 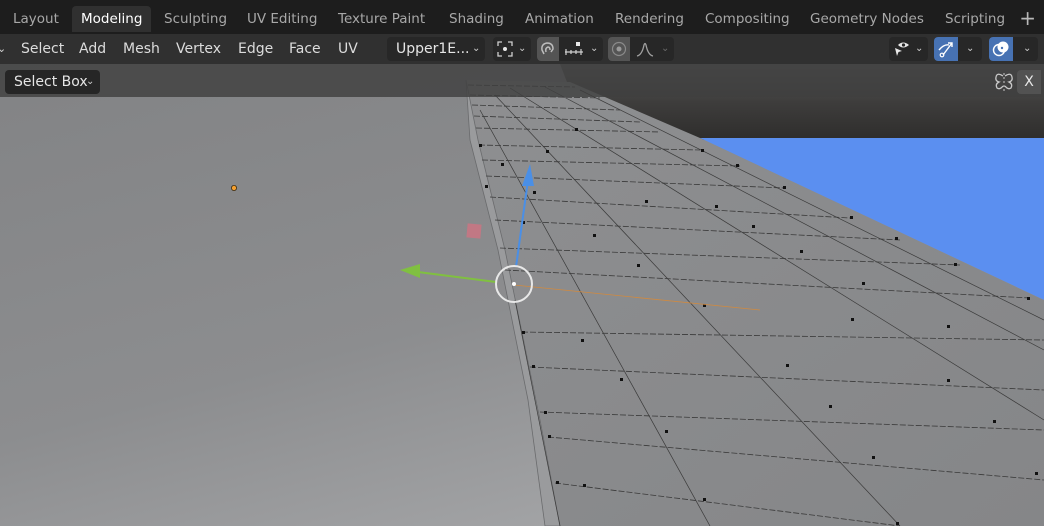 I want to click on menu-mesh: Mesh, so click(x=141, y=49).